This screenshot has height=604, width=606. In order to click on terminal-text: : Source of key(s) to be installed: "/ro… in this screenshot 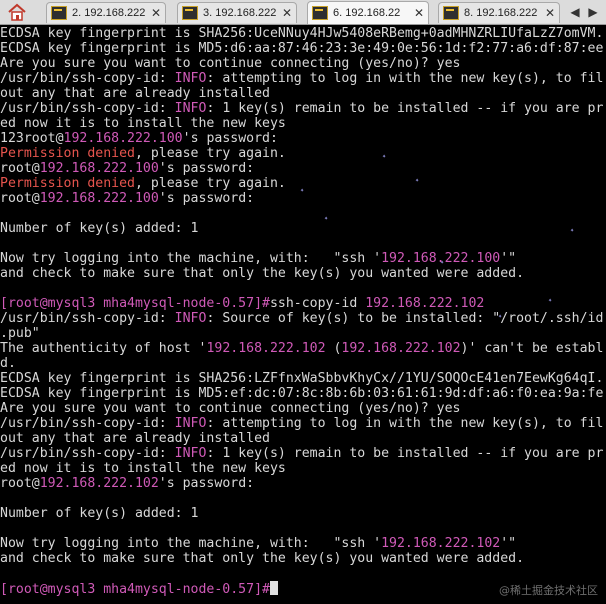, I will do `click(405, 318)`.